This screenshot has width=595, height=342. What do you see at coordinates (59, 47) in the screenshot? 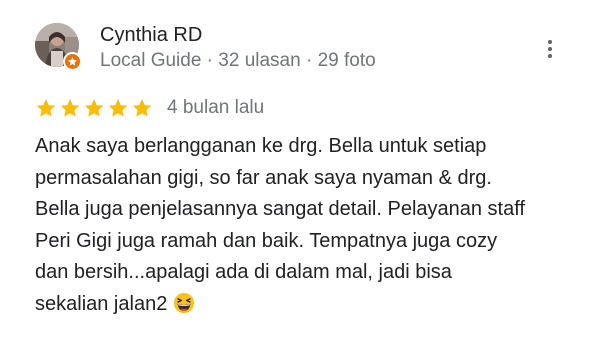
I see `reviewer-avatar` at bounding box center [59, 47].